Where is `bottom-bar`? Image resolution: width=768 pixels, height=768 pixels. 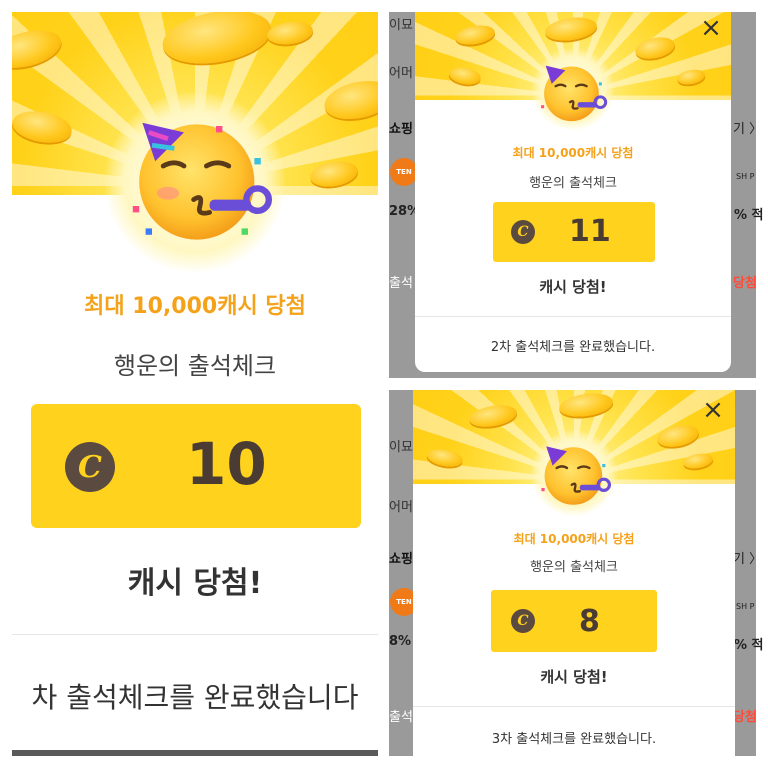
bottom-bar is located at coordinates (195, 753).